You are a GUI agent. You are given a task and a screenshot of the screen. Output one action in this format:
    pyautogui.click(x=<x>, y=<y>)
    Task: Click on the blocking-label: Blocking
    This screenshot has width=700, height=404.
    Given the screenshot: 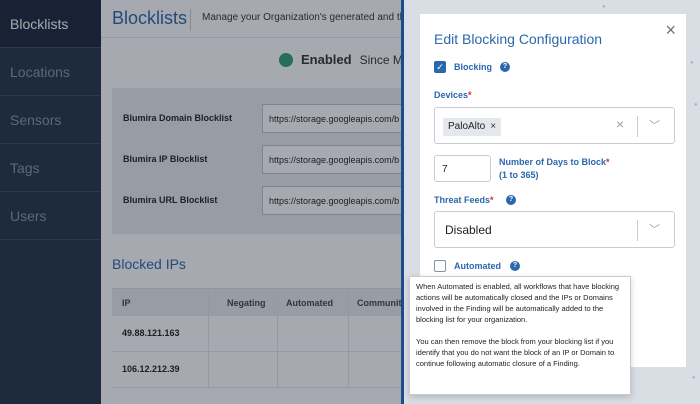 What is the action you would take?
    pyautogui.click(x=473, y=67)
    